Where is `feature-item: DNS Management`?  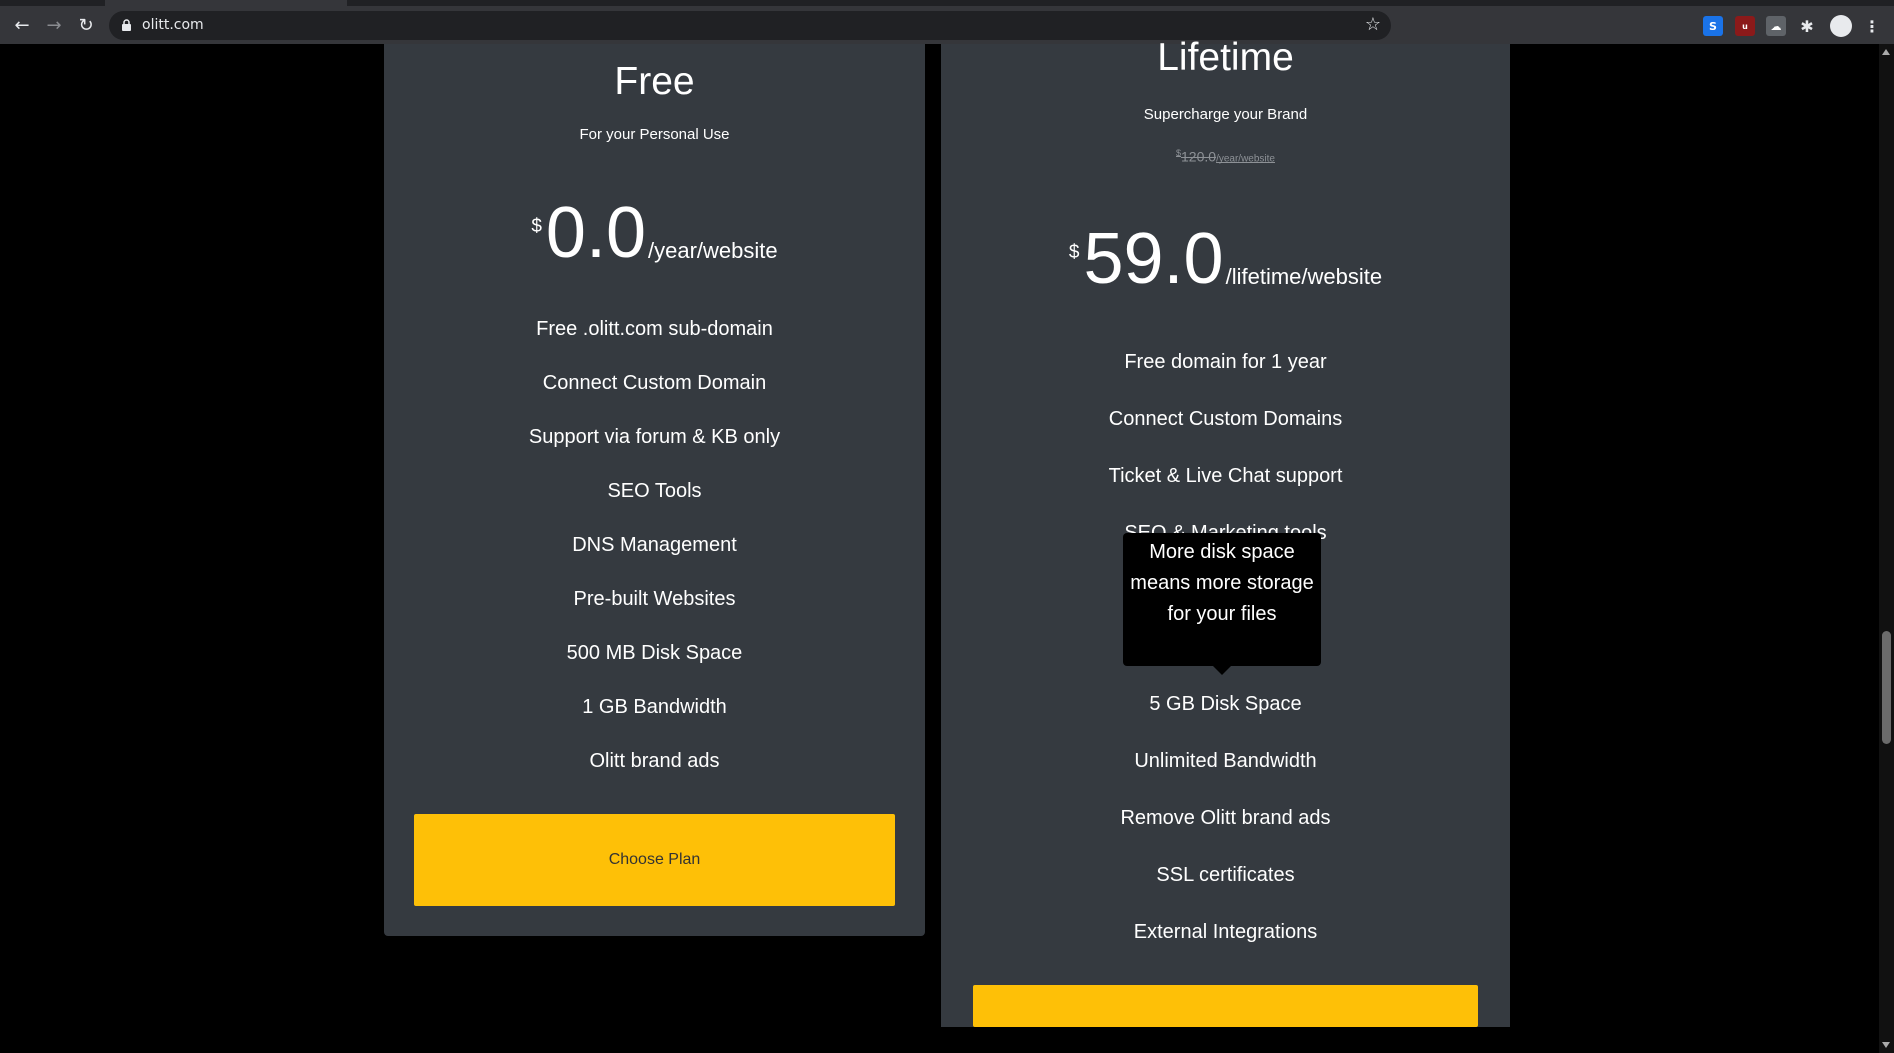 feature-item: DNS Management is located at coordinates (654, 545).